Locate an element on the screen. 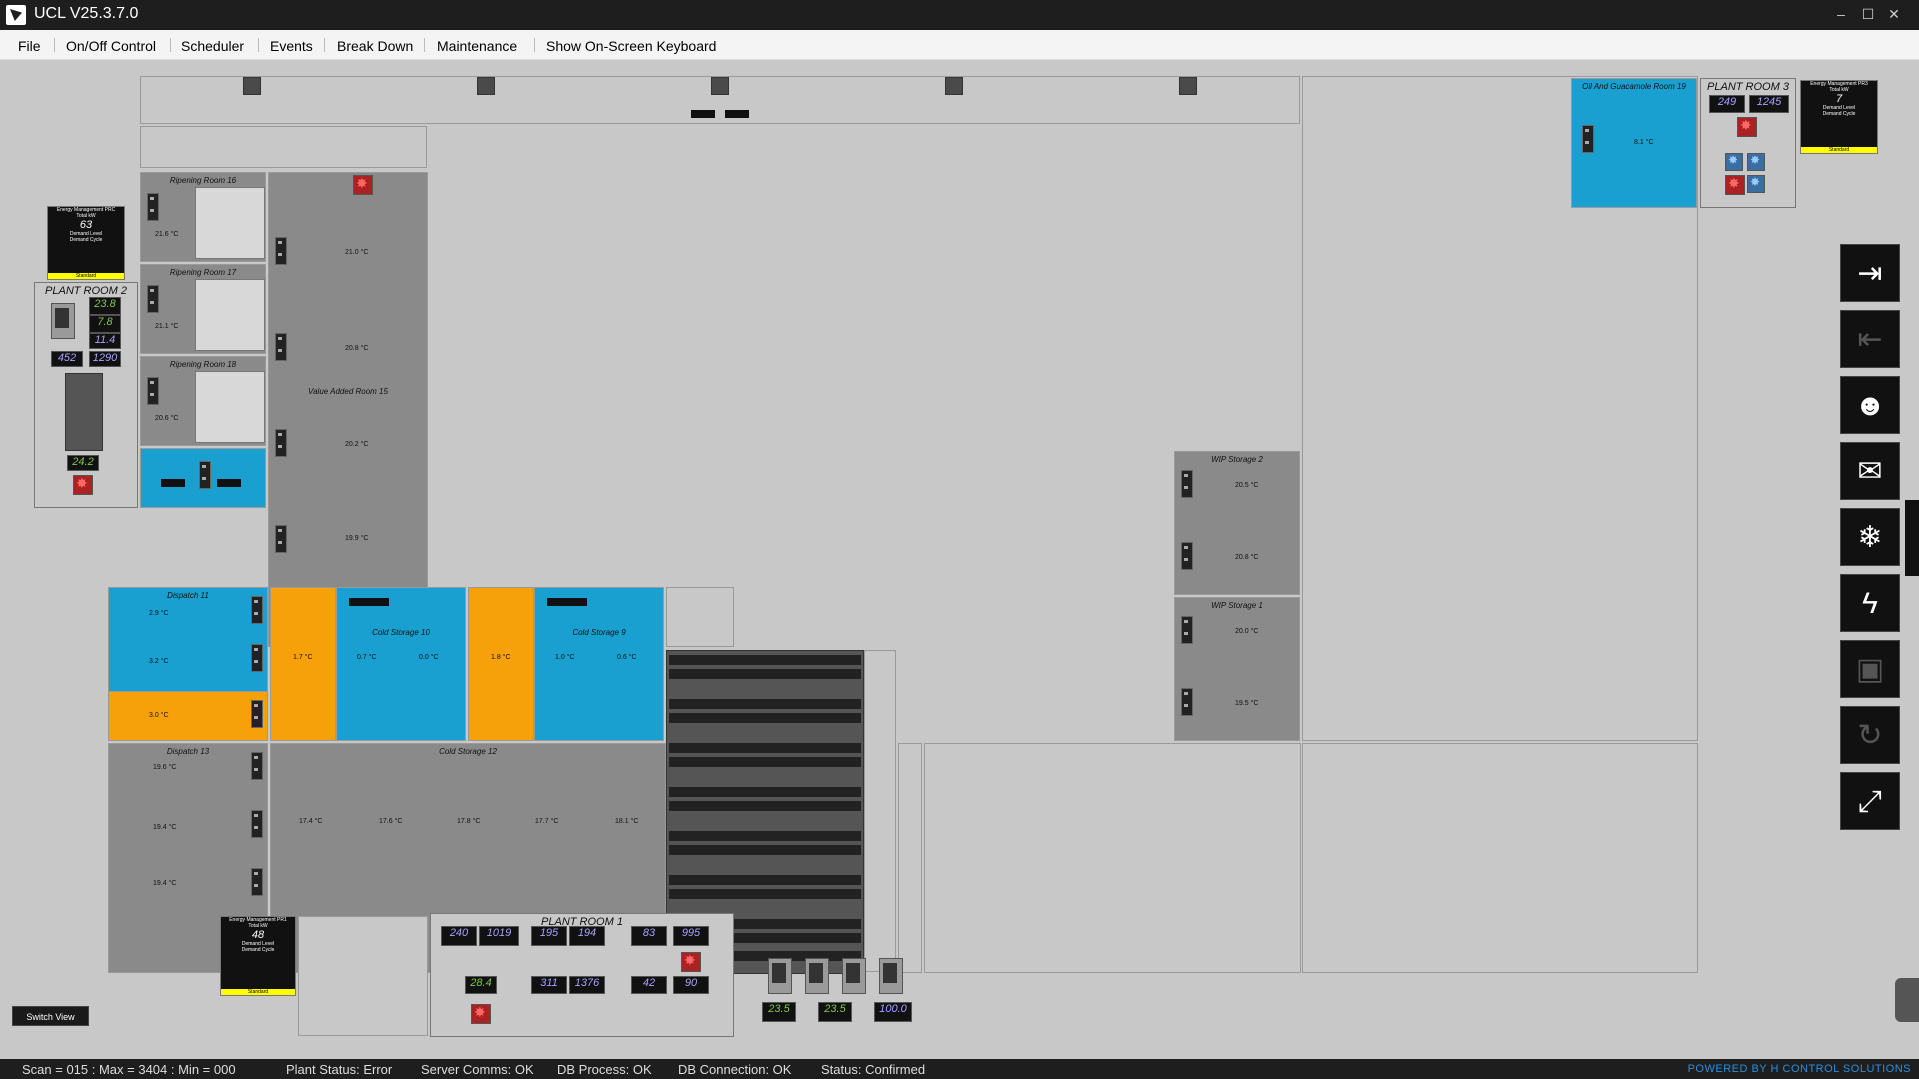 This screenshot has height=1079, width=1919. empty-area is located at coordinates (1500, 858).